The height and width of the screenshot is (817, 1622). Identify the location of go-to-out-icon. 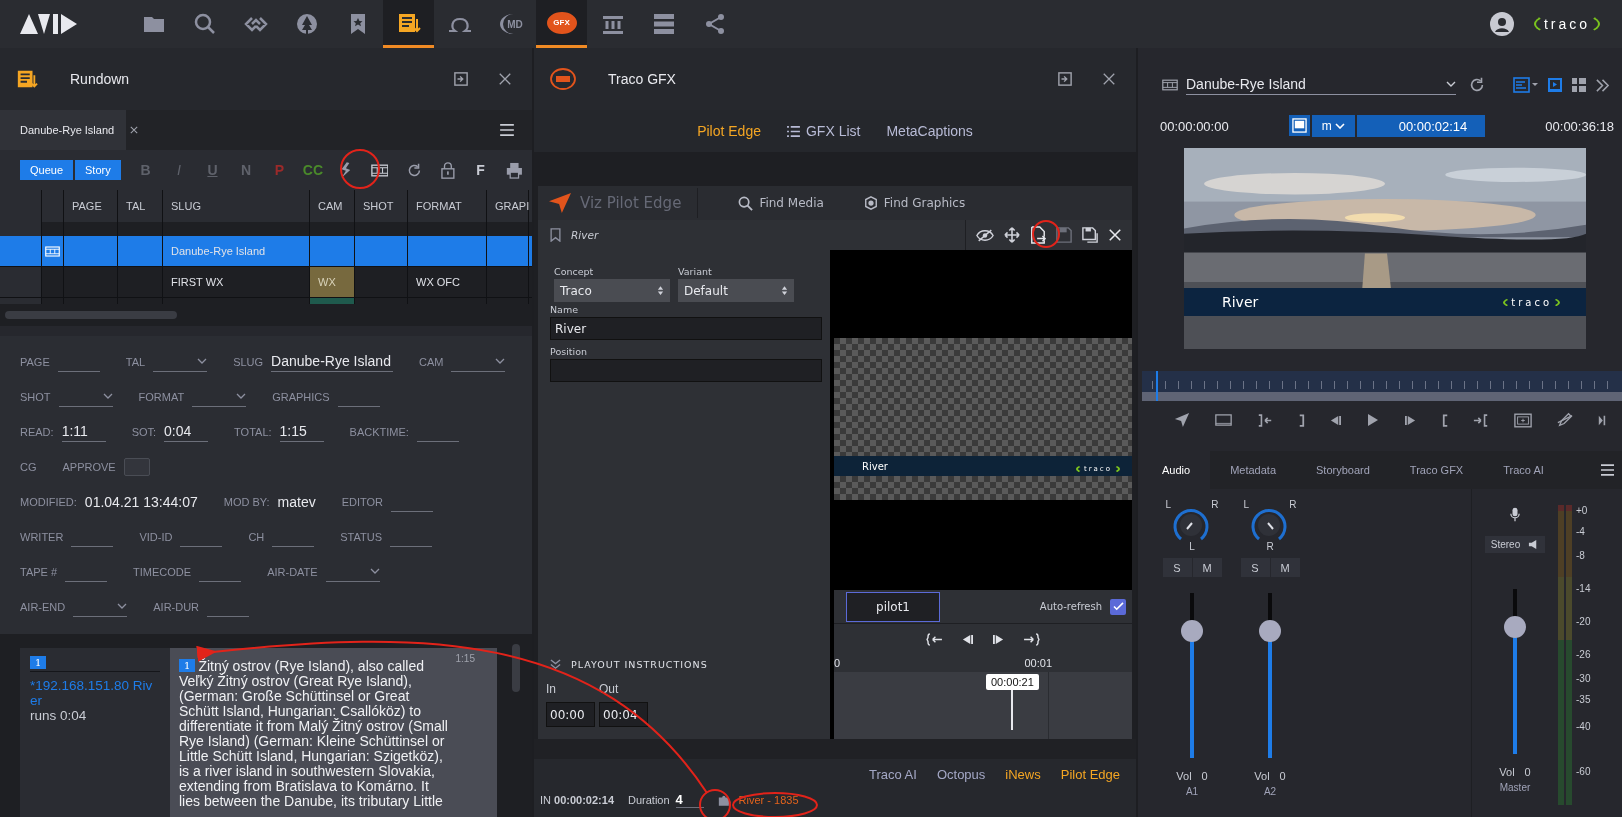
(1264, 420).